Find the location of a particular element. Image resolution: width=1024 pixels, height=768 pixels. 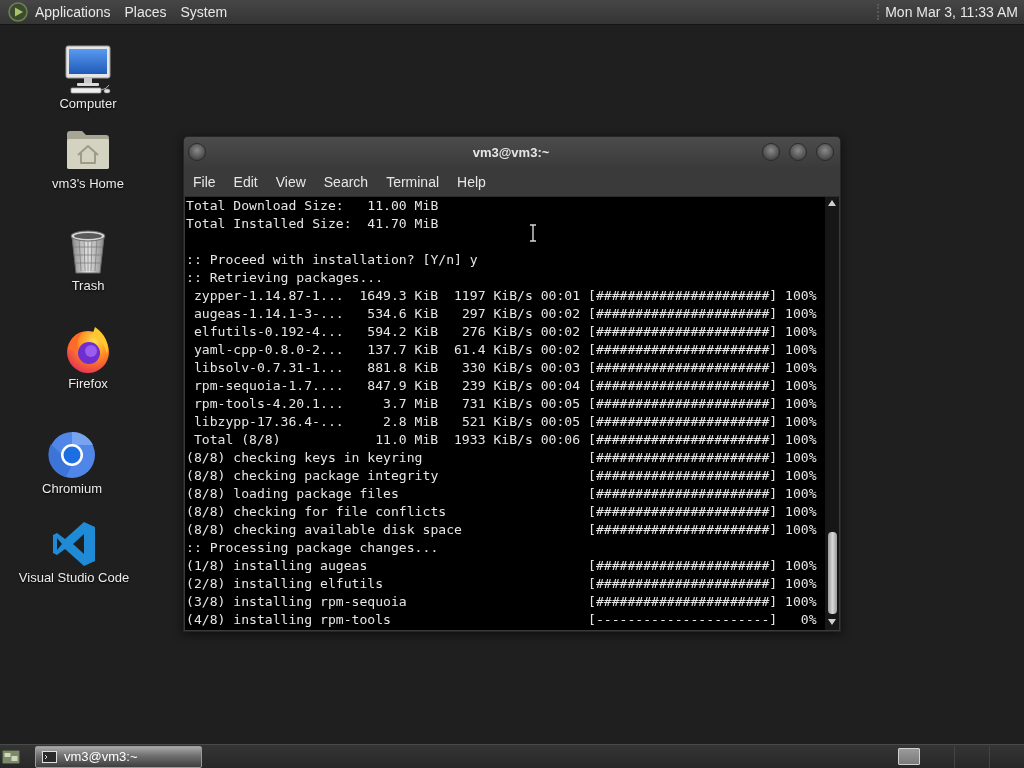

step-text: (3/8) installing rpm-sequoia is located at coordinates (296, 602).